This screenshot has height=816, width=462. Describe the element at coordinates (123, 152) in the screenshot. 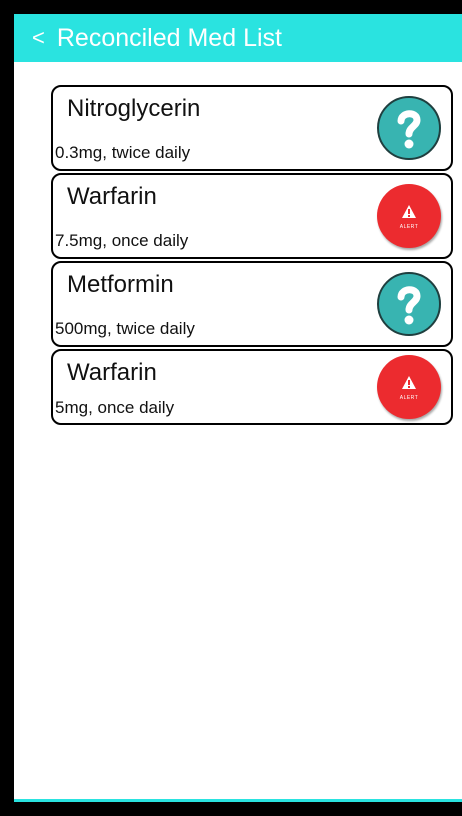

I see `med-dose: 0.3mg, twice daily` at that location.